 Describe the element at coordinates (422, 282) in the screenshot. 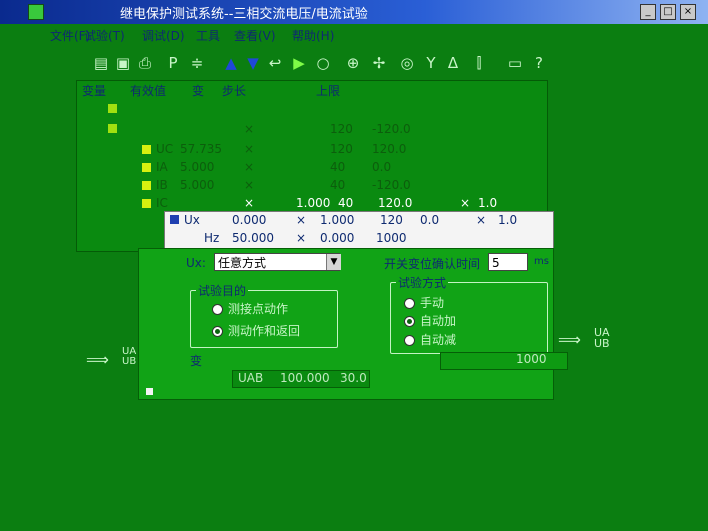

I see `method-group-title: 试验方式` at that location.